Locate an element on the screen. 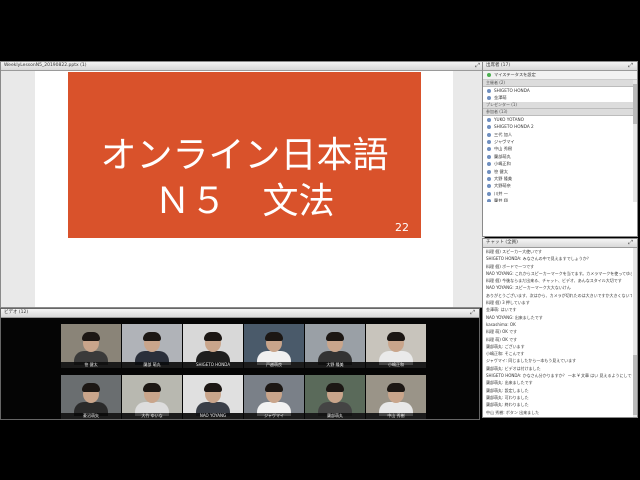  video-tile: 大野 隆美 is located at coordinates (335, 346).